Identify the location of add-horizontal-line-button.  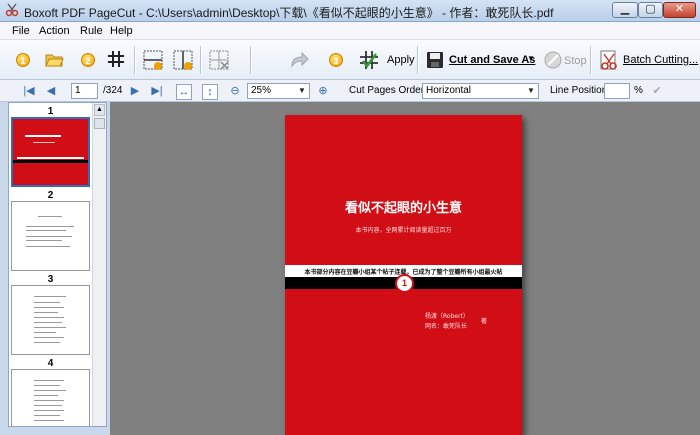
(152, 59).